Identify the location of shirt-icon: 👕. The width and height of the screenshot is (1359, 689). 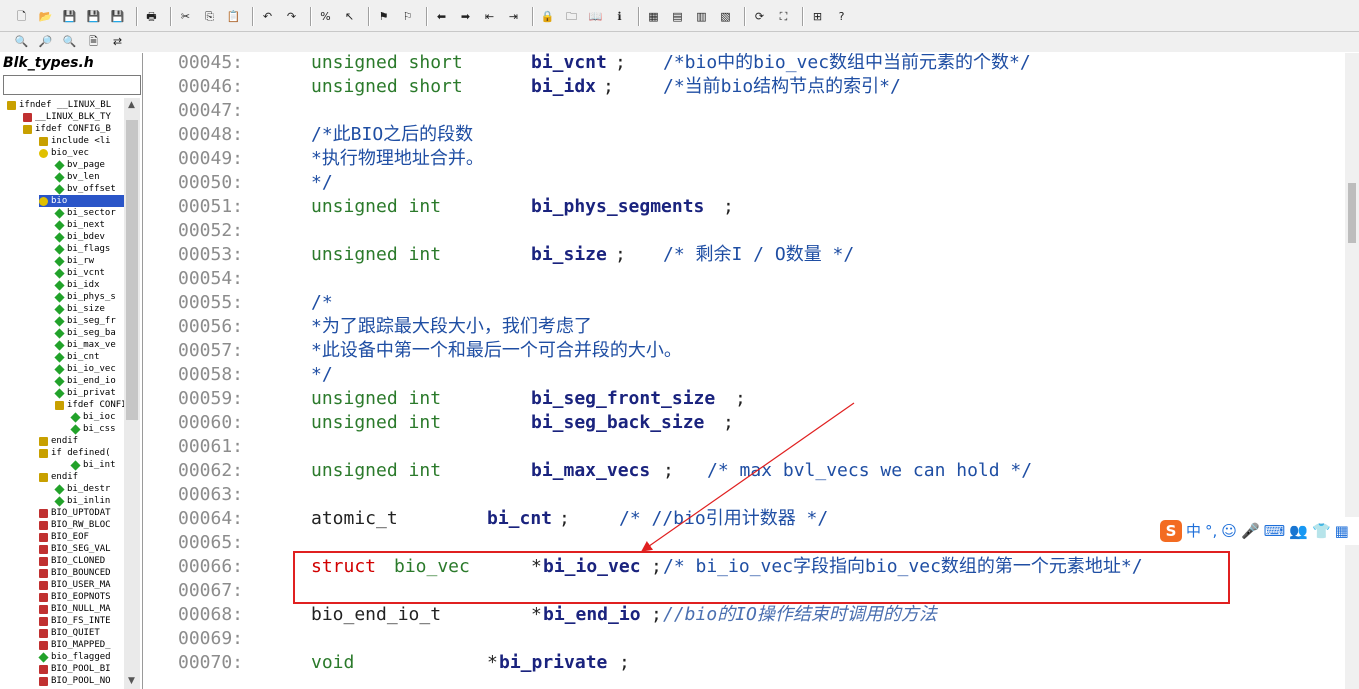
(1321, 531).